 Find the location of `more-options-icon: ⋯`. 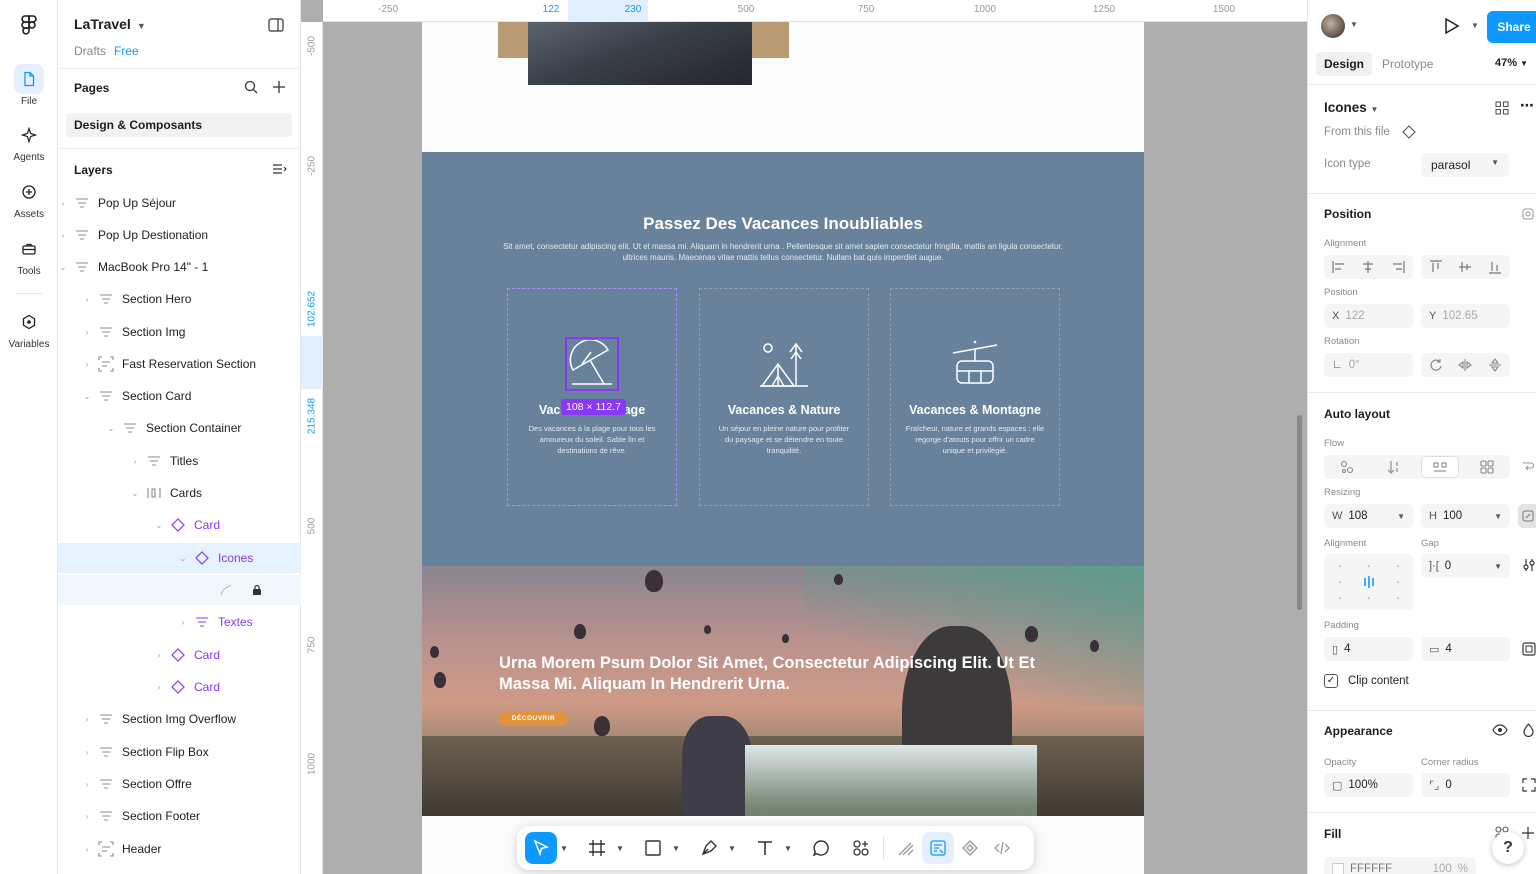

more-options-icon: ⋯ is located at coordinates (1527, 105).